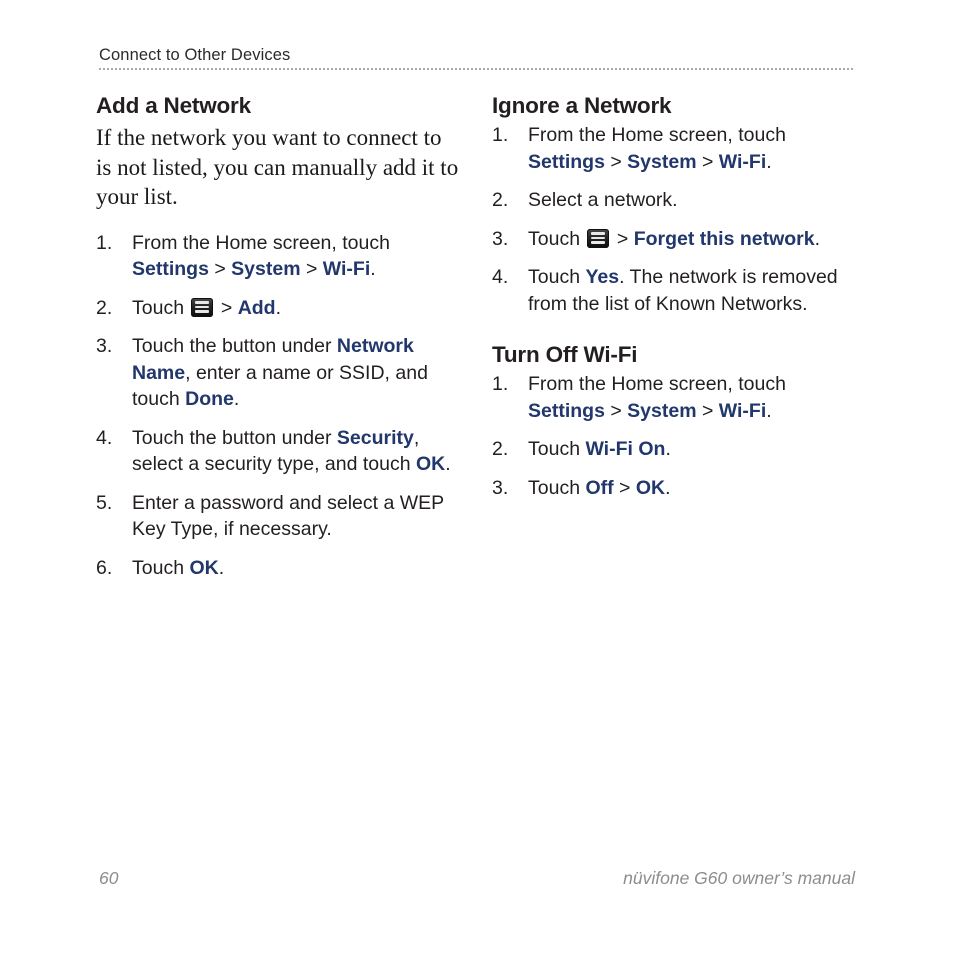 Image resolution: width=954 pixels, height=954 pixels. Describe the element at coordinates (675, 488) in the screenshot. I see `list-item: 3. Touch Off > OK.` at that location.